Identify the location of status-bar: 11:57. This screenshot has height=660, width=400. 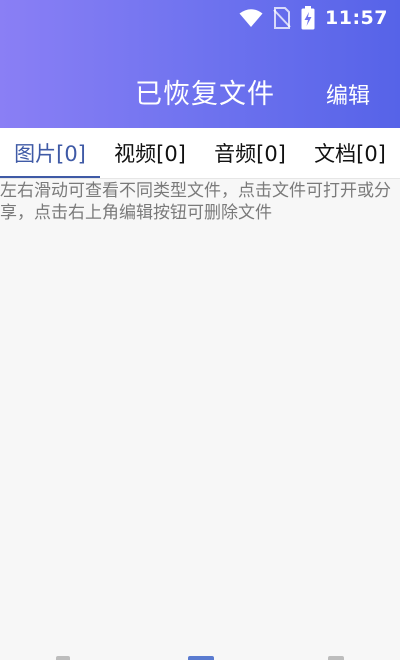
(319, 18).